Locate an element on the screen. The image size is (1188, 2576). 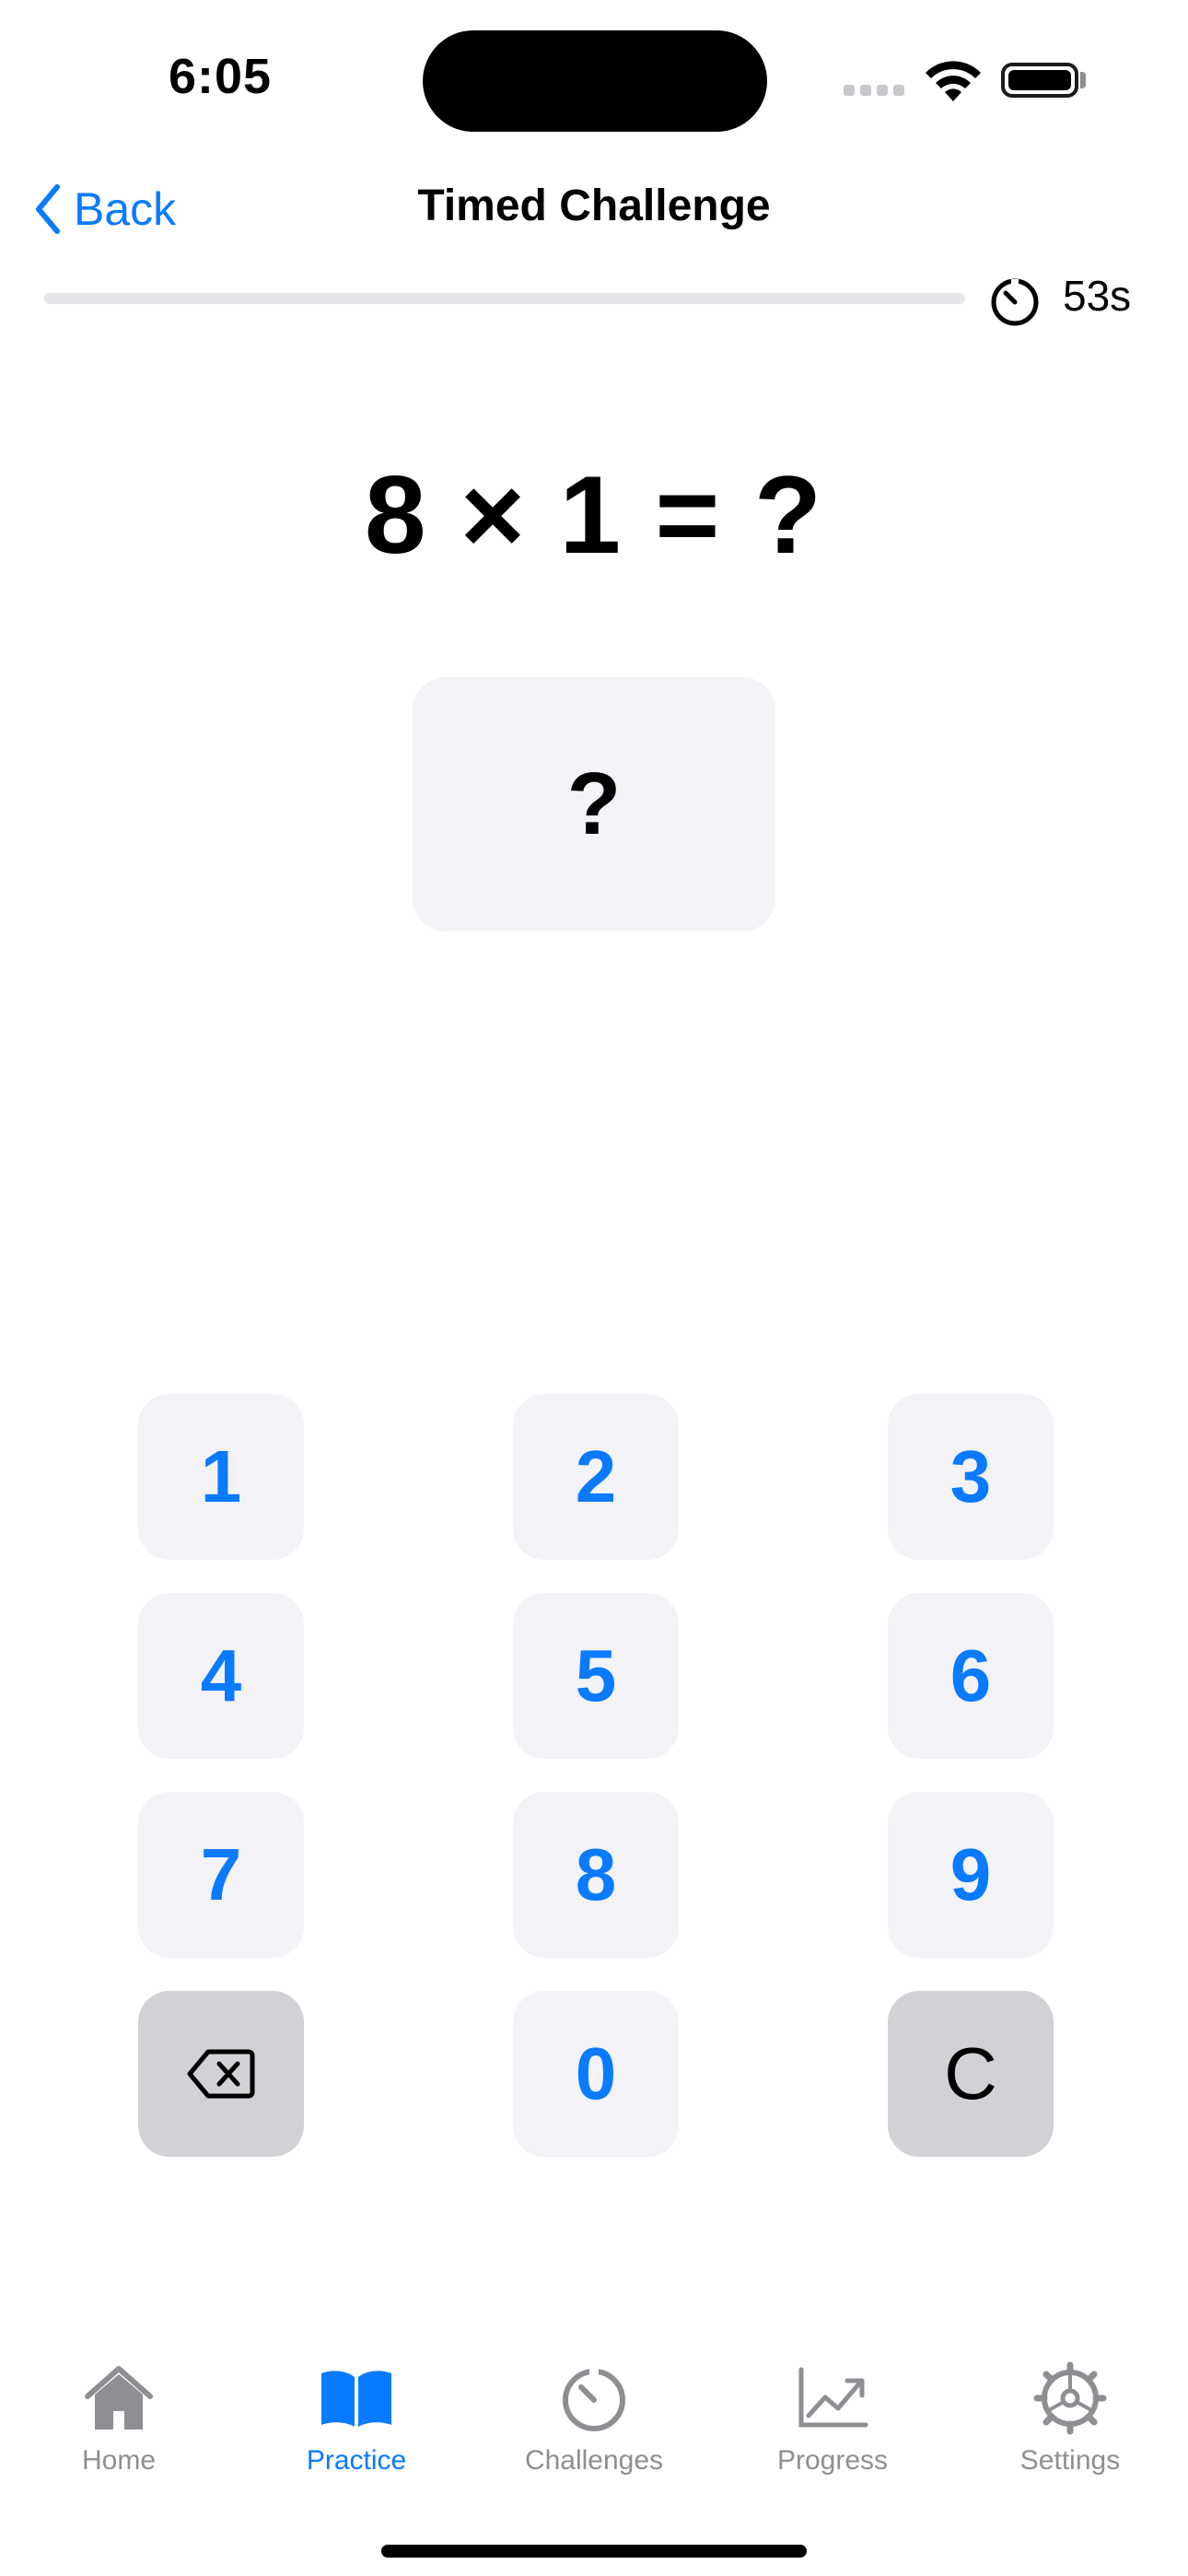
tab-progress: Progress is located at coordinates (832, 2426).